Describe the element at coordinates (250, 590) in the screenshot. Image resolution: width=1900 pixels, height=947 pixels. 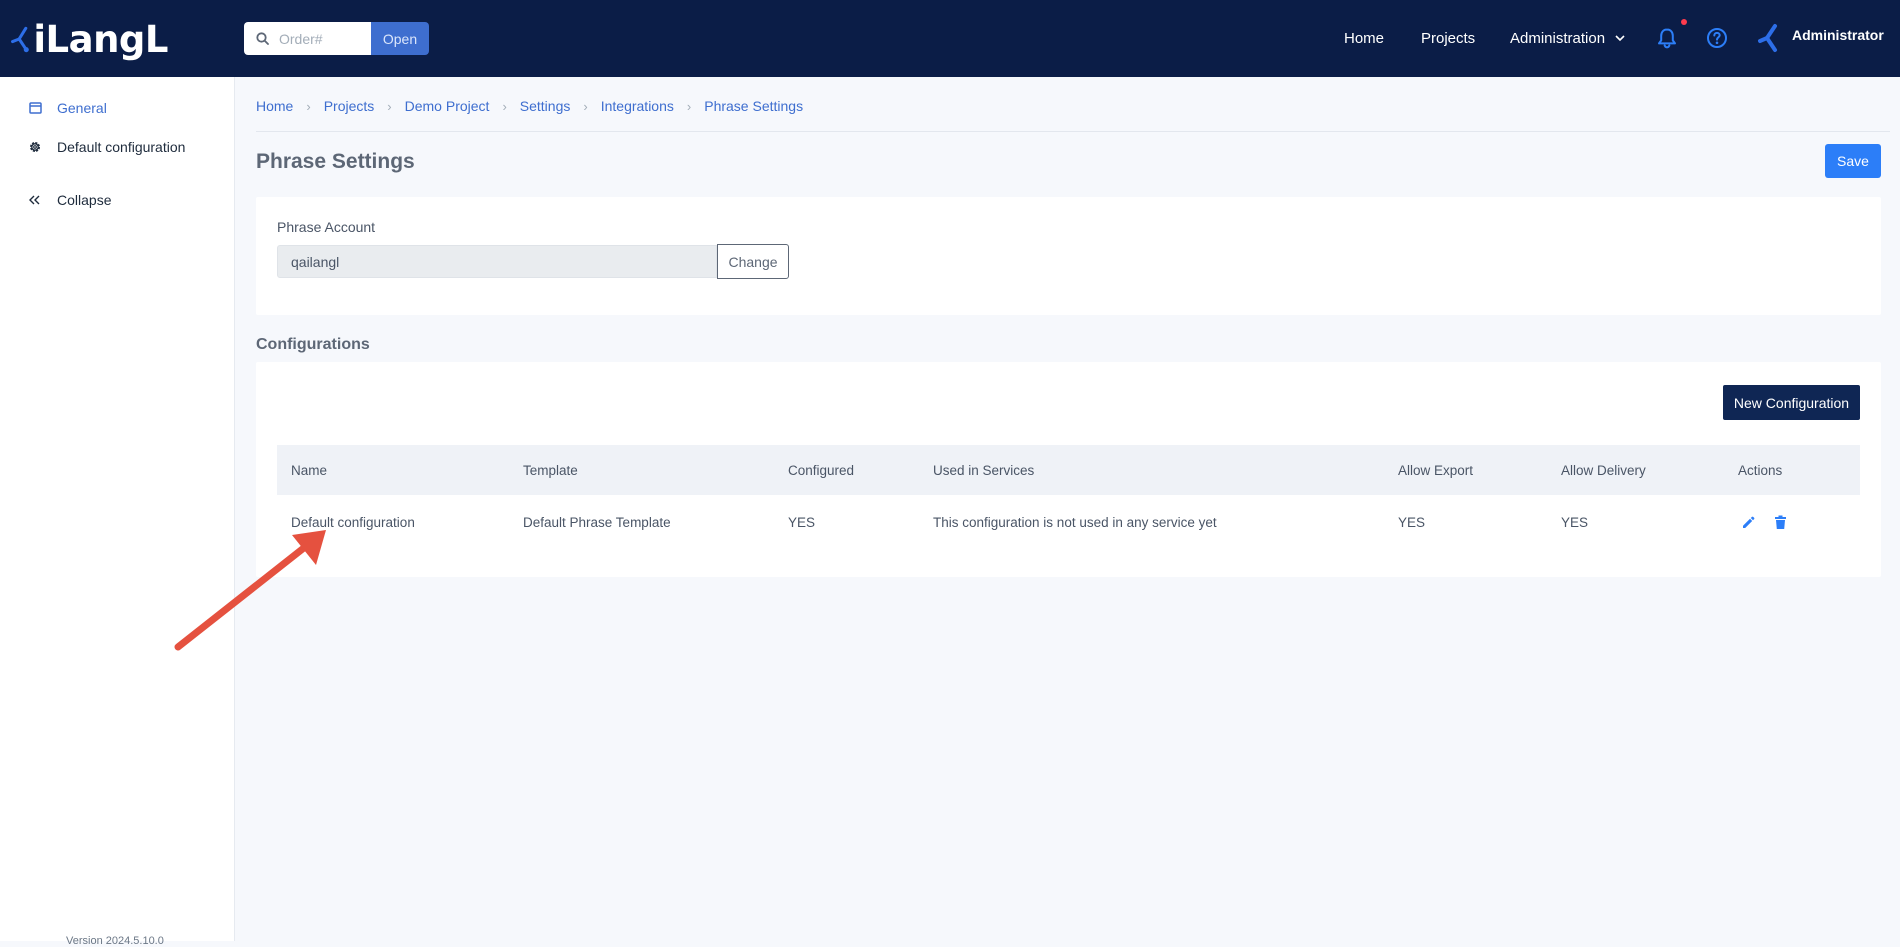
I see `annotation-arrow-icon` at that location.